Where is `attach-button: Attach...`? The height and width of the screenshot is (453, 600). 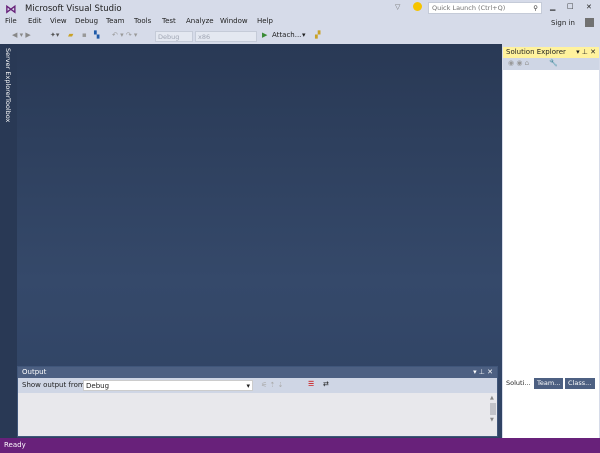 attach-button: Attach... is located at coordinates (286, 35).